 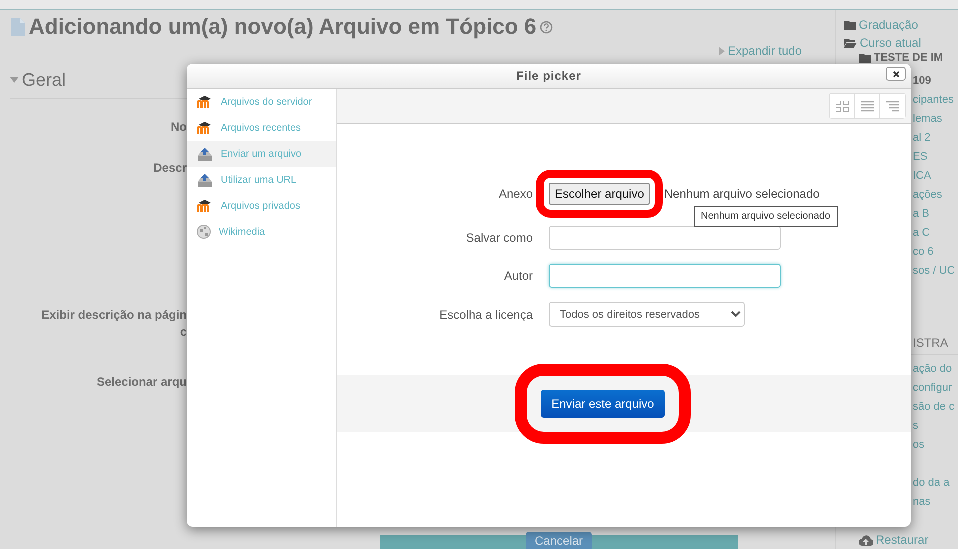 What do you see at coordinates (921, 233) in the screenshot?
I see `sidebar-link: a C` at bounding box center [921, 233].